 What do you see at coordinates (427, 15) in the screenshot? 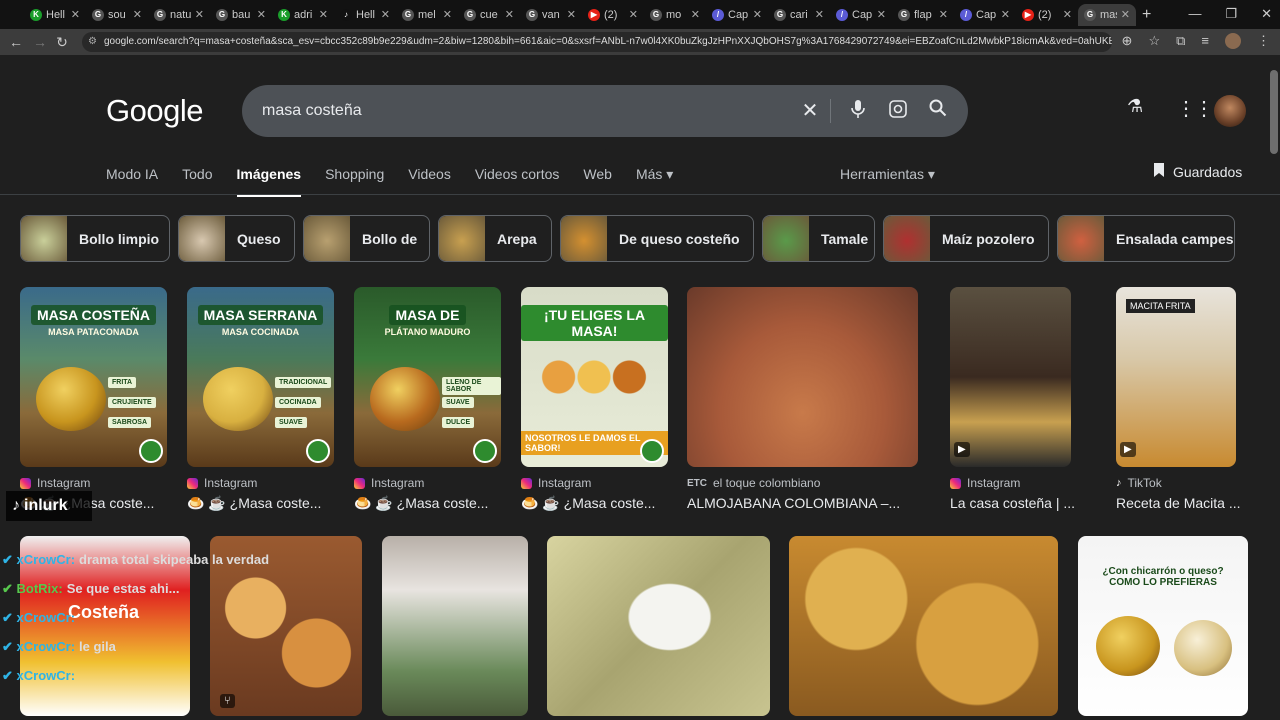
I see `browser-tab: Gmel ✕` at bounding box center [427, 15].